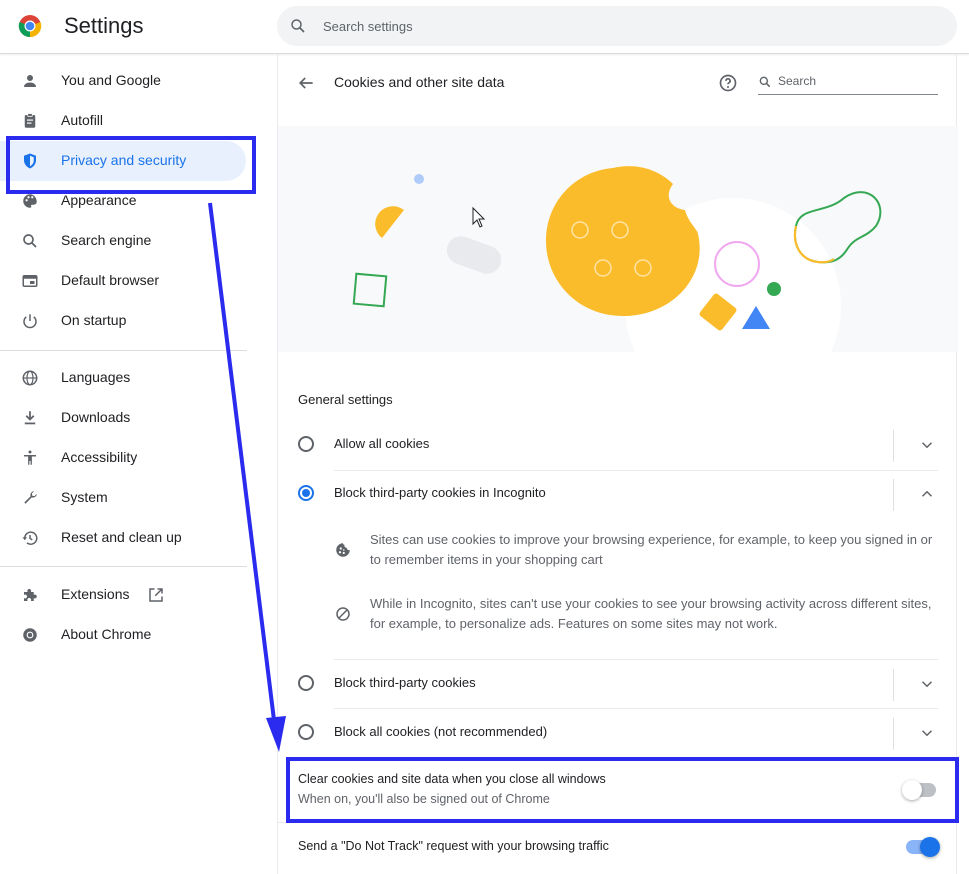  Describe the element at coordinates (111, 80) in the screenshot. I see `sidebar-item-label: You and Google` at that location.